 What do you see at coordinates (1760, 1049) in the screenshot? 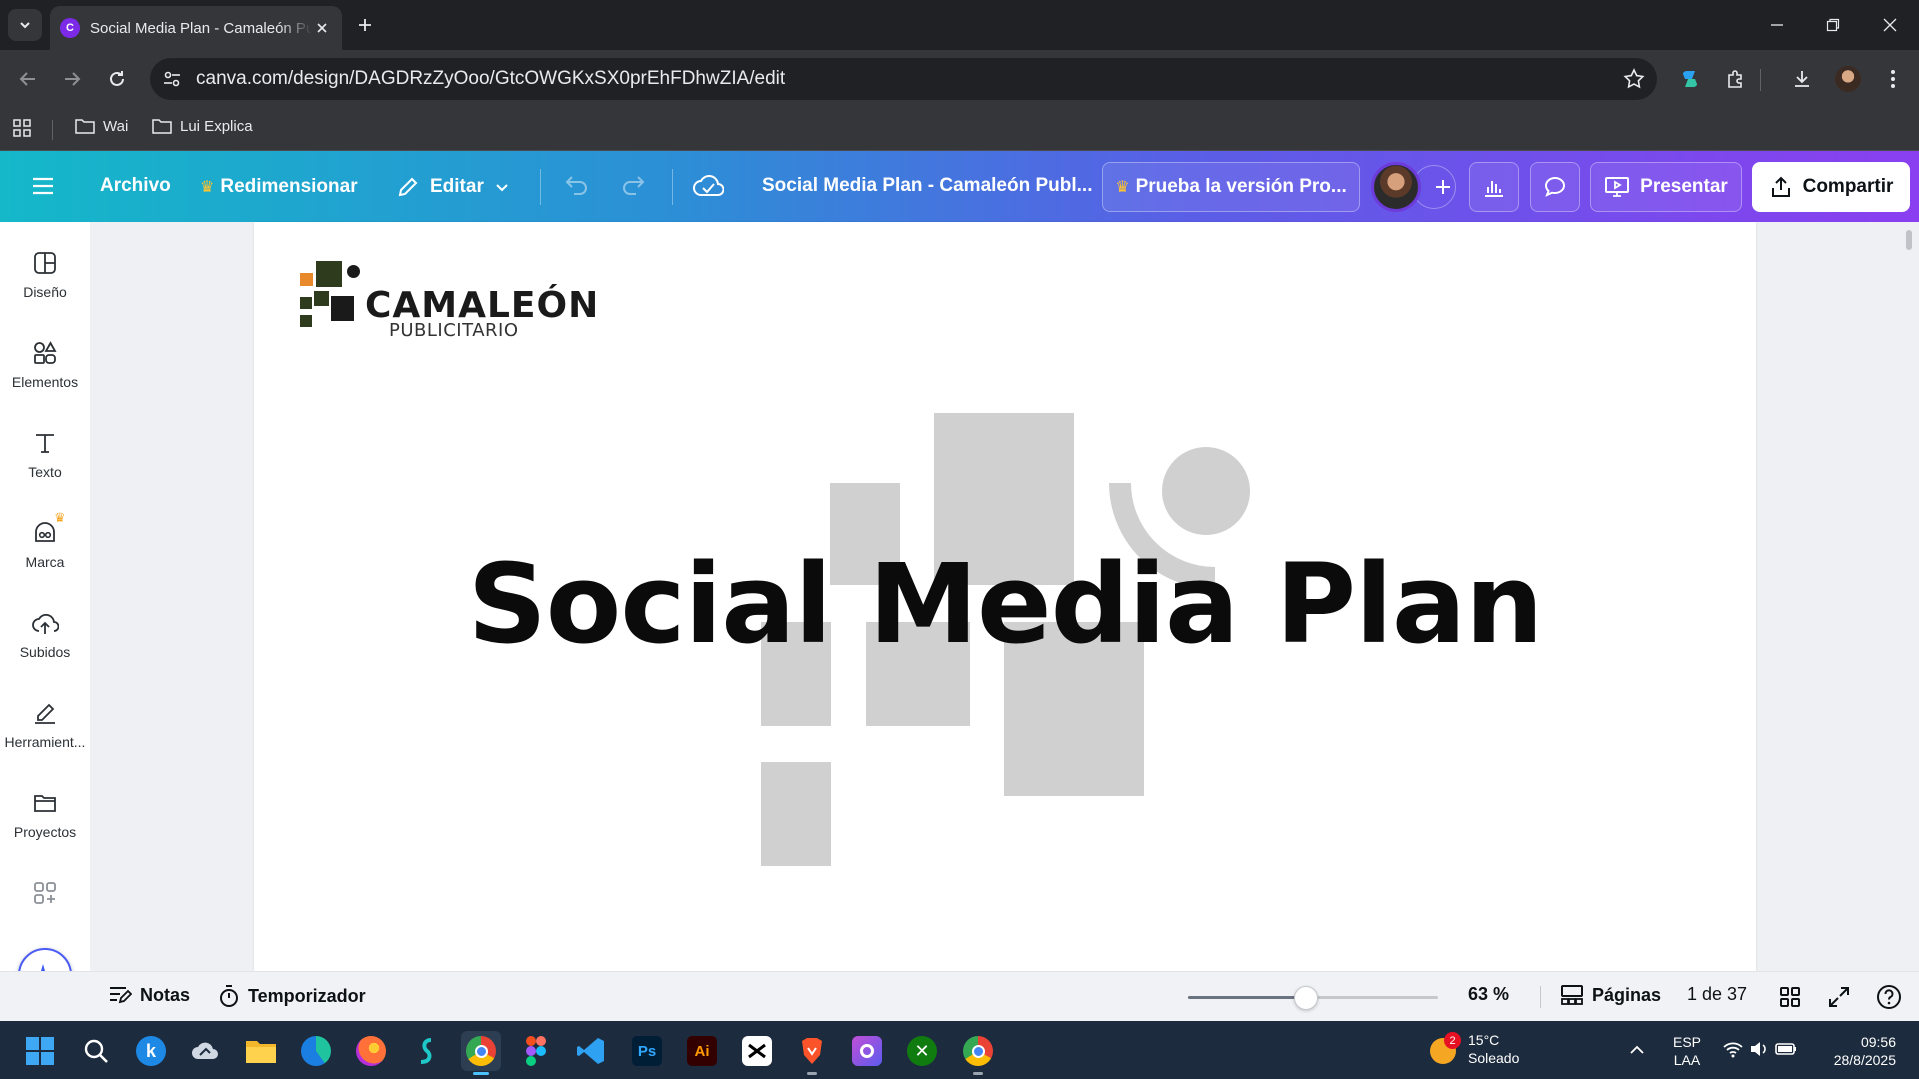
I see `quick-settings-button` at bounding box center [1760, 1049].